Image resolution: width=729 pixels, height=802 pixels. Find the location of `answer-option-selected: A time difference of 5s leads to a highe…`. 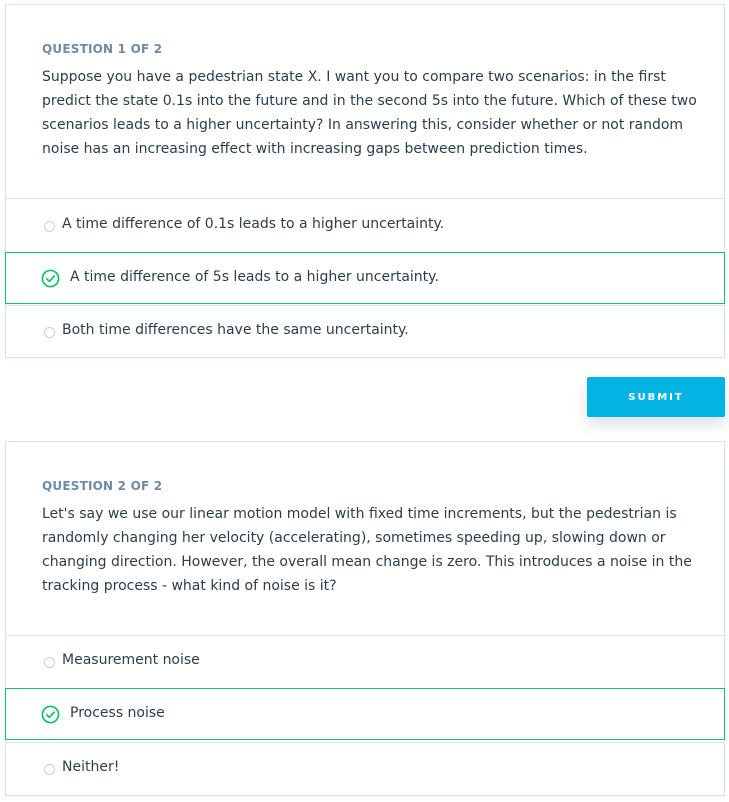

answer-option-selected: A time difference of 5s leads to a highe… is located at coordinates (365, 278).